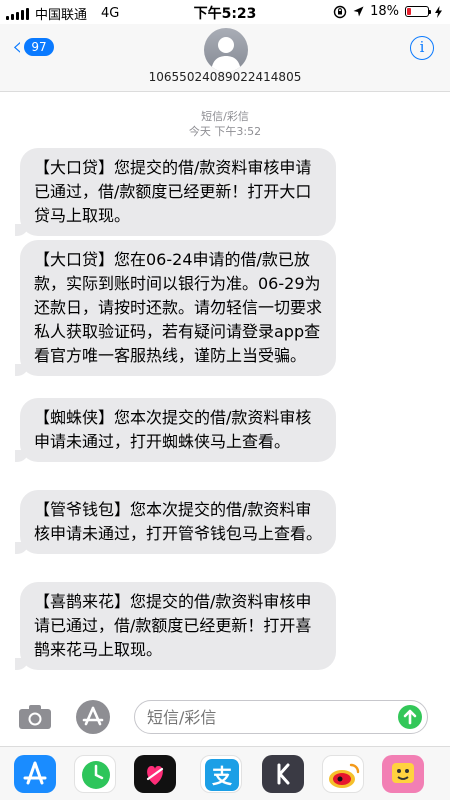 The height and width of the screenshot is (800, 450). I want to click on weibo-icon, so click(343, 774).